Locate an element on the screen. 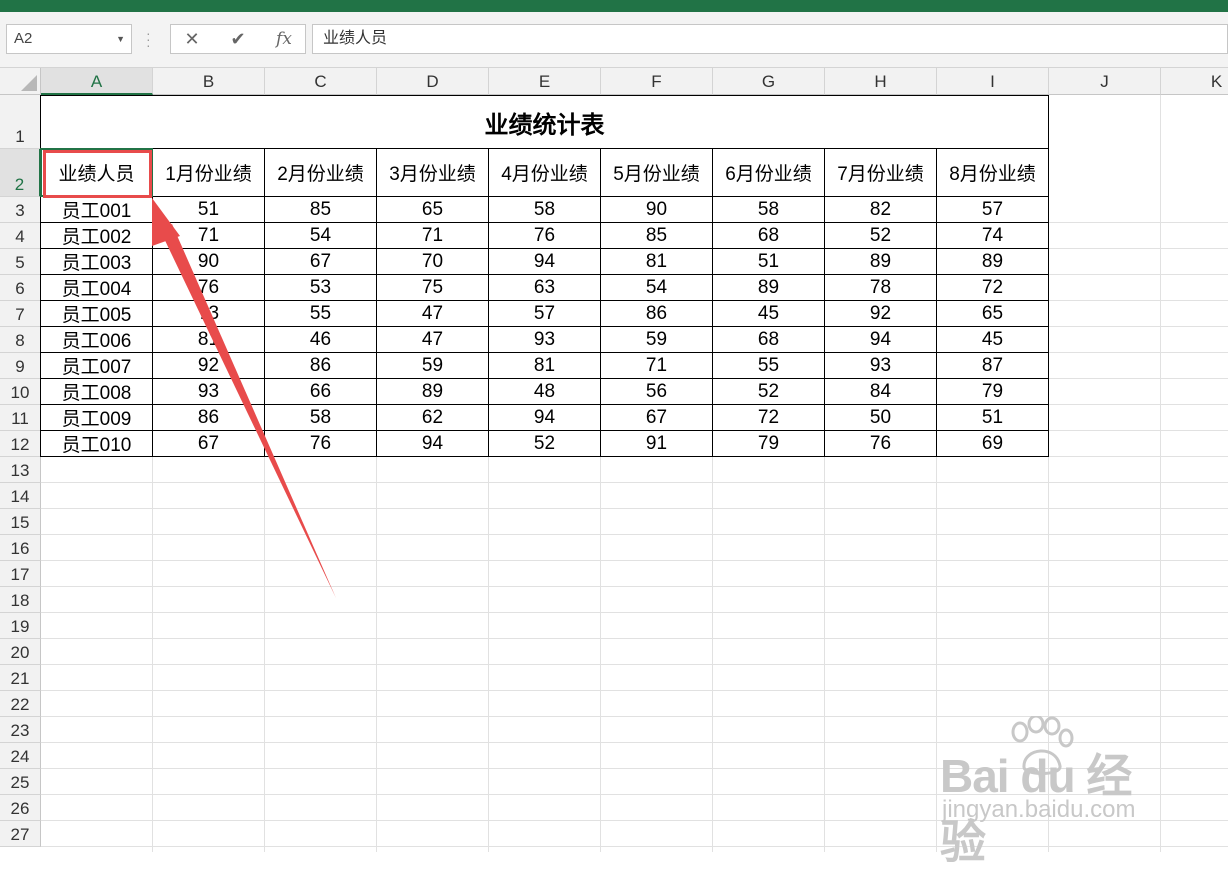 Image resolution: width=1228 pixels, height=872 pixels. data-cell: 46 is located at coordinates (321, 340).